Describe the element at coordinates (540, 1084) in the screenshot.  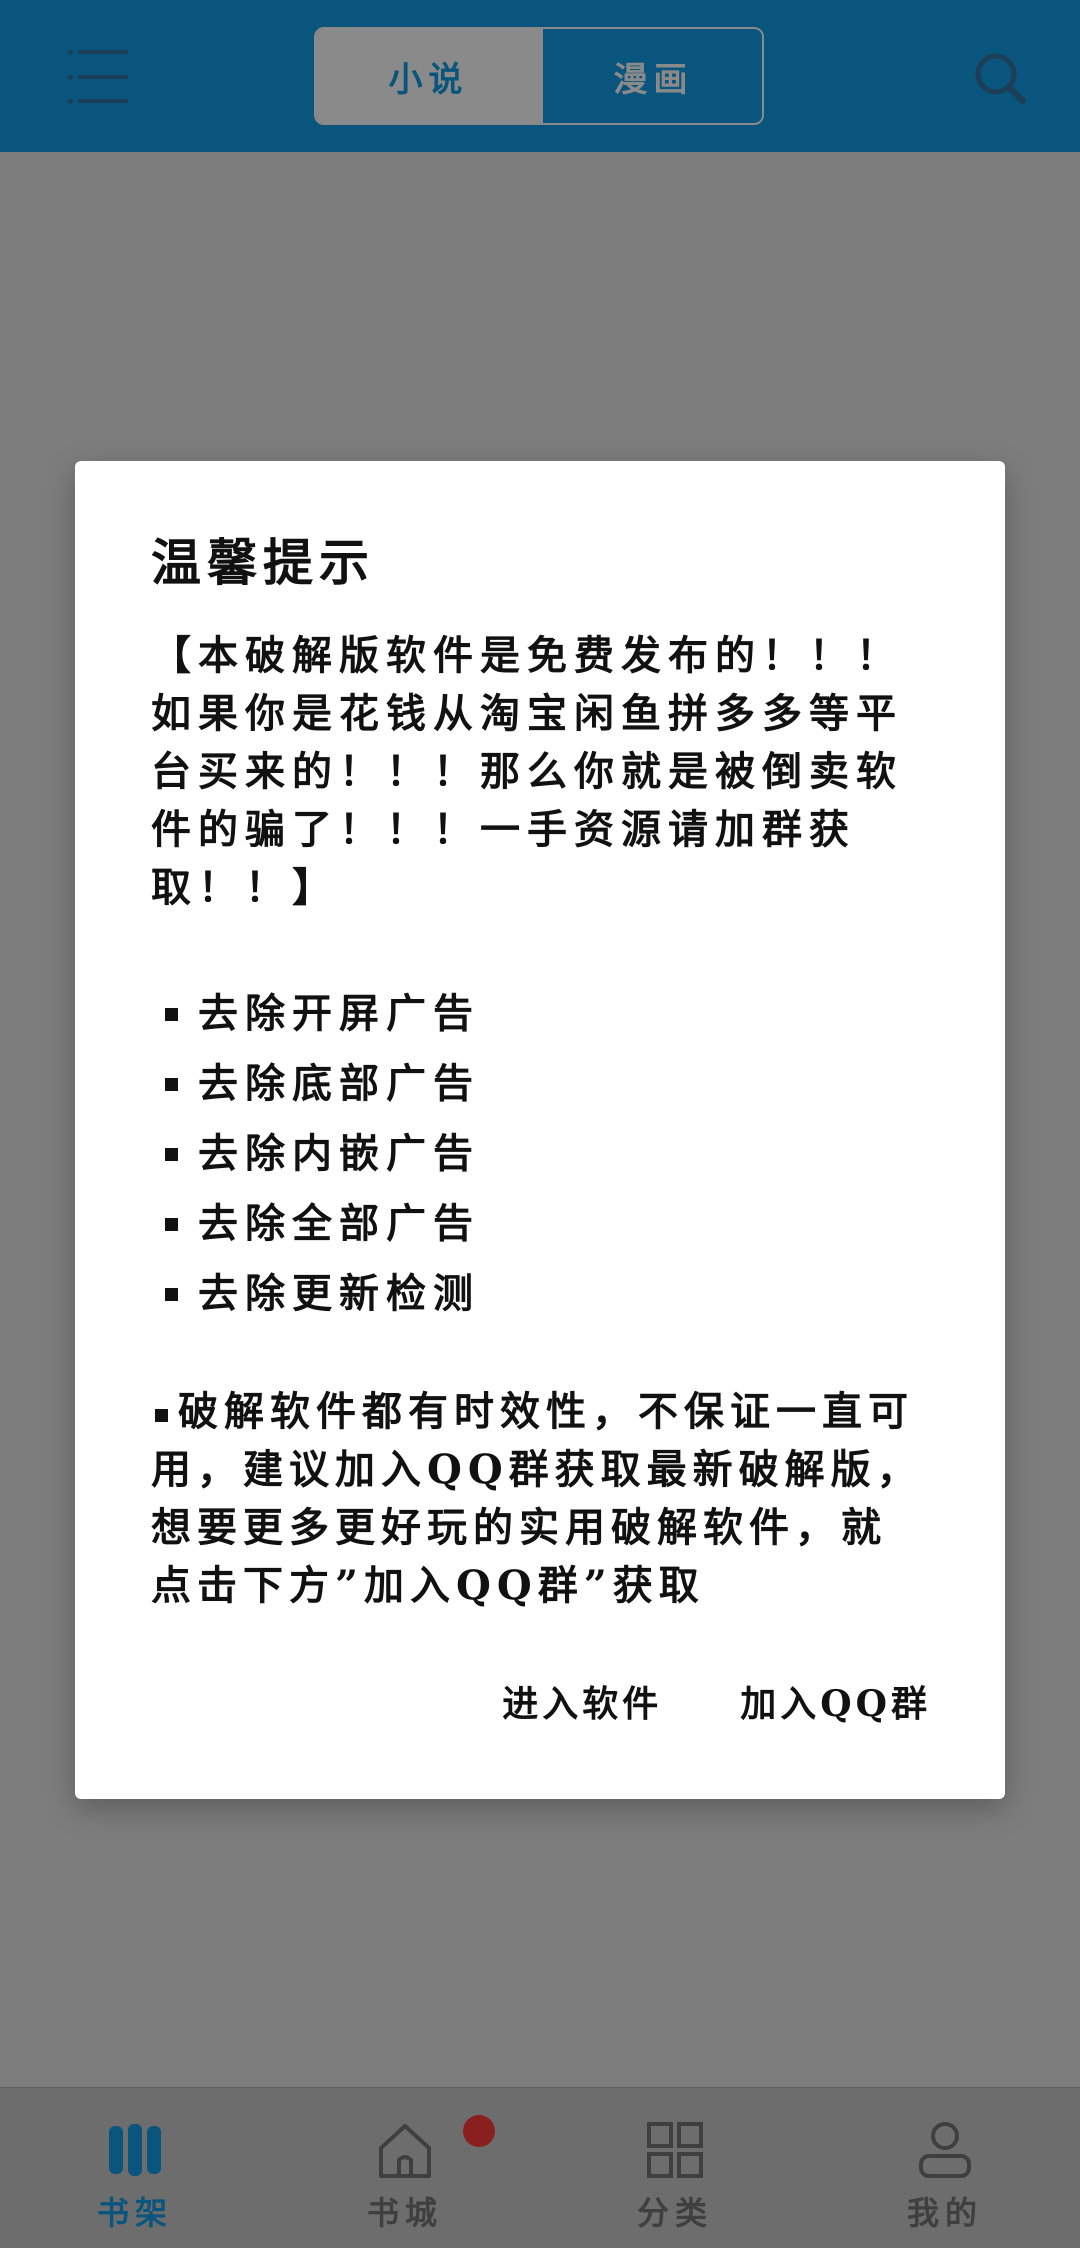
I see `list-item: 去除底部广告` at that location.